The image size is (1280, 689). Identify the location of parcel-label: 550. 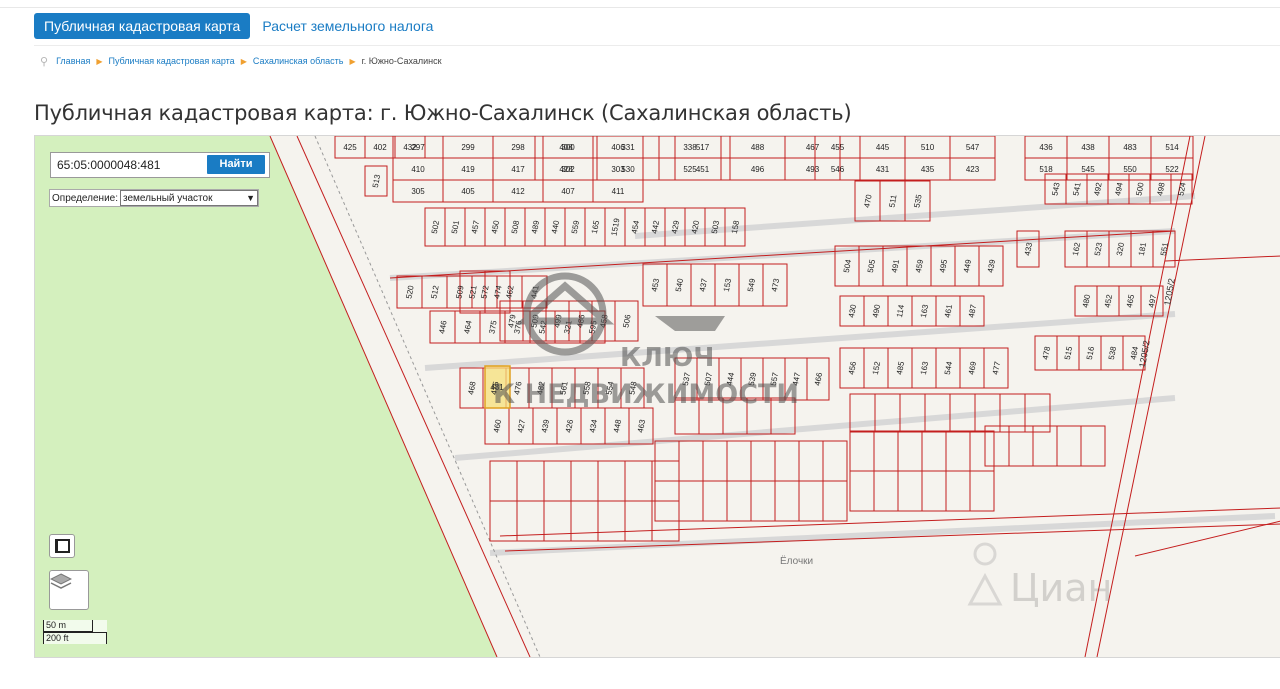
(1130, 169).